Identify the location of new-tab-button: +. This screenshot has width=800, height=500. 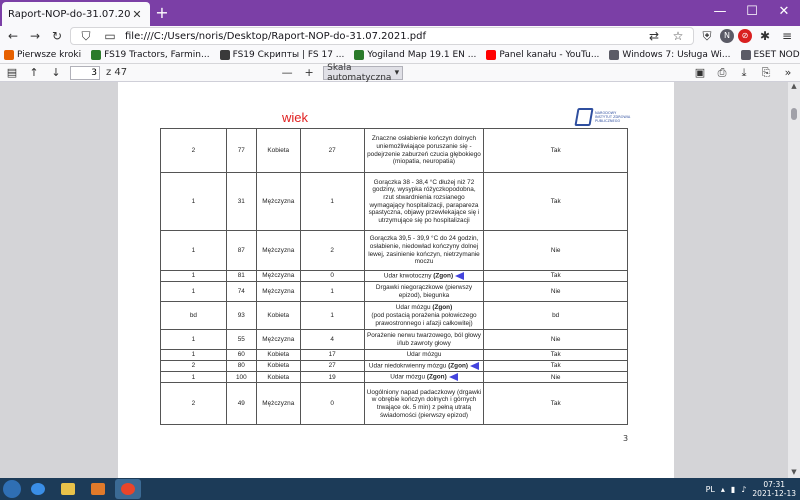
(162, 14).